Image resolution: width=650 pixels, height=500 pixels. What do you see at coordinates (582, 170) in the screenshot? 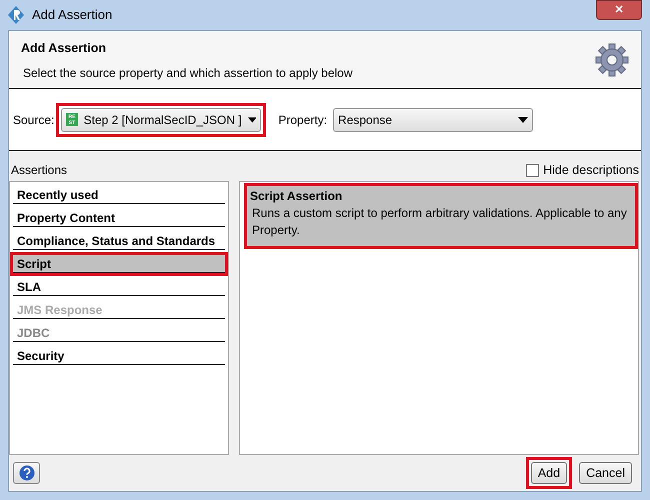
I see `hide-descriptions-checkbox: Hide descriptions` at bounding box center [582, 170].